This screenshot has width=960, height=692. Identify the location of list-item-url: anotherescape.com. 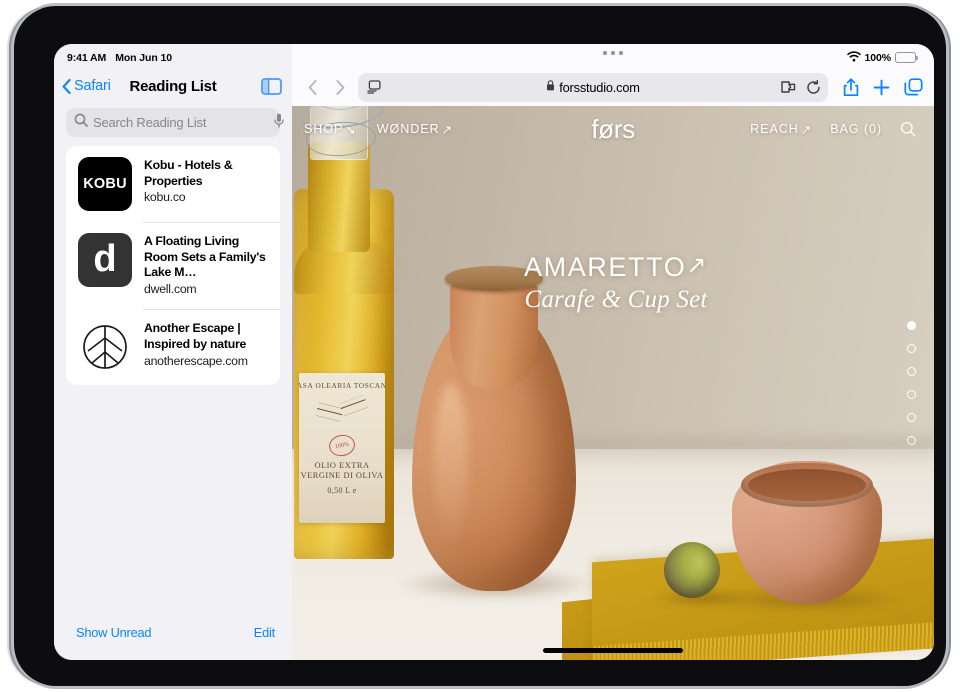
(196, 360).